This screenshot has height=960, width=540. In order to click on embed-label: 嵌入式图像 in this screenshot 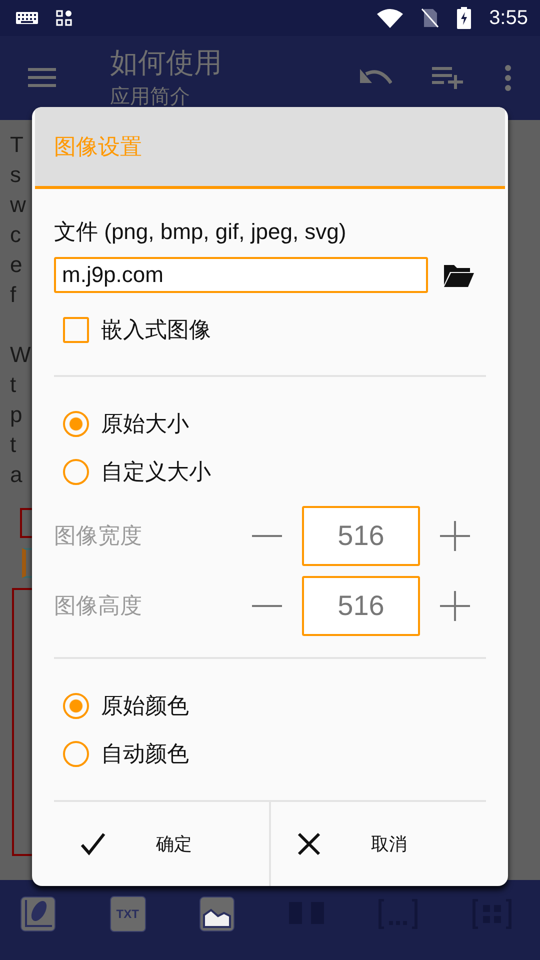, I will do `click(156, 331)`.